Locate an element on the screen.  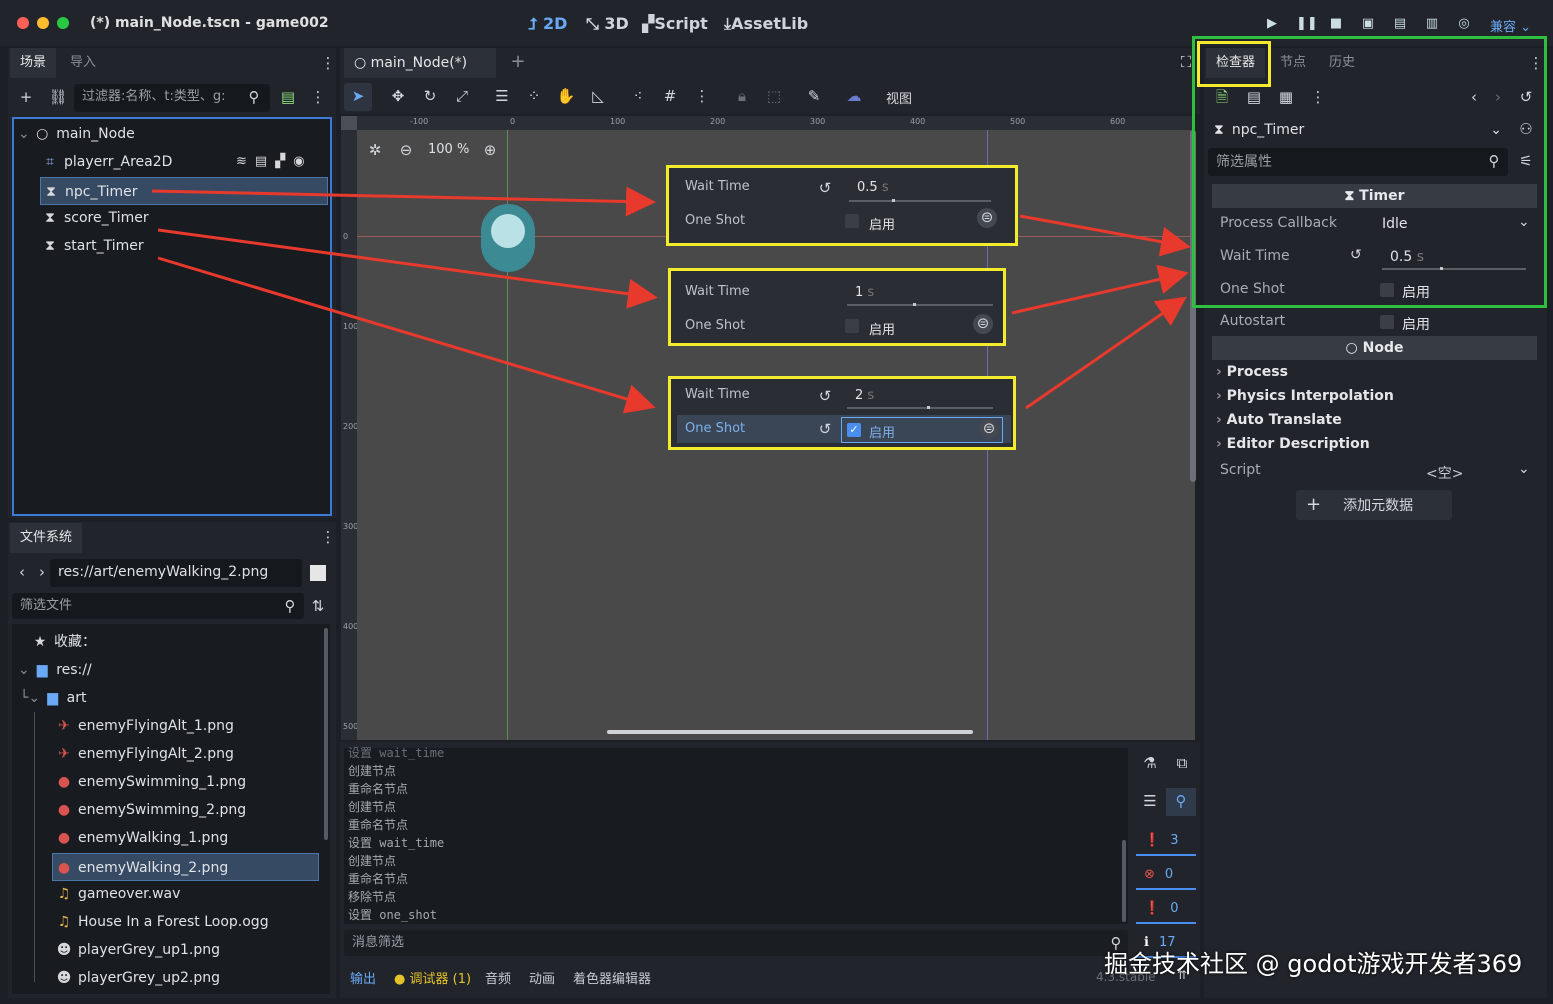
scene-filter-input: 过滤器:名称、t:类型、g: is located at coordinates (172, 98).